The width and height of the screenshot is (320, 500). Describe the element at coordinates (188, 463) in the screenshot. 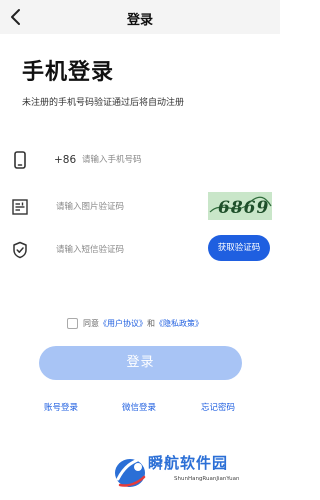

I see `watermark-text: 瞬航软件园` at that location.